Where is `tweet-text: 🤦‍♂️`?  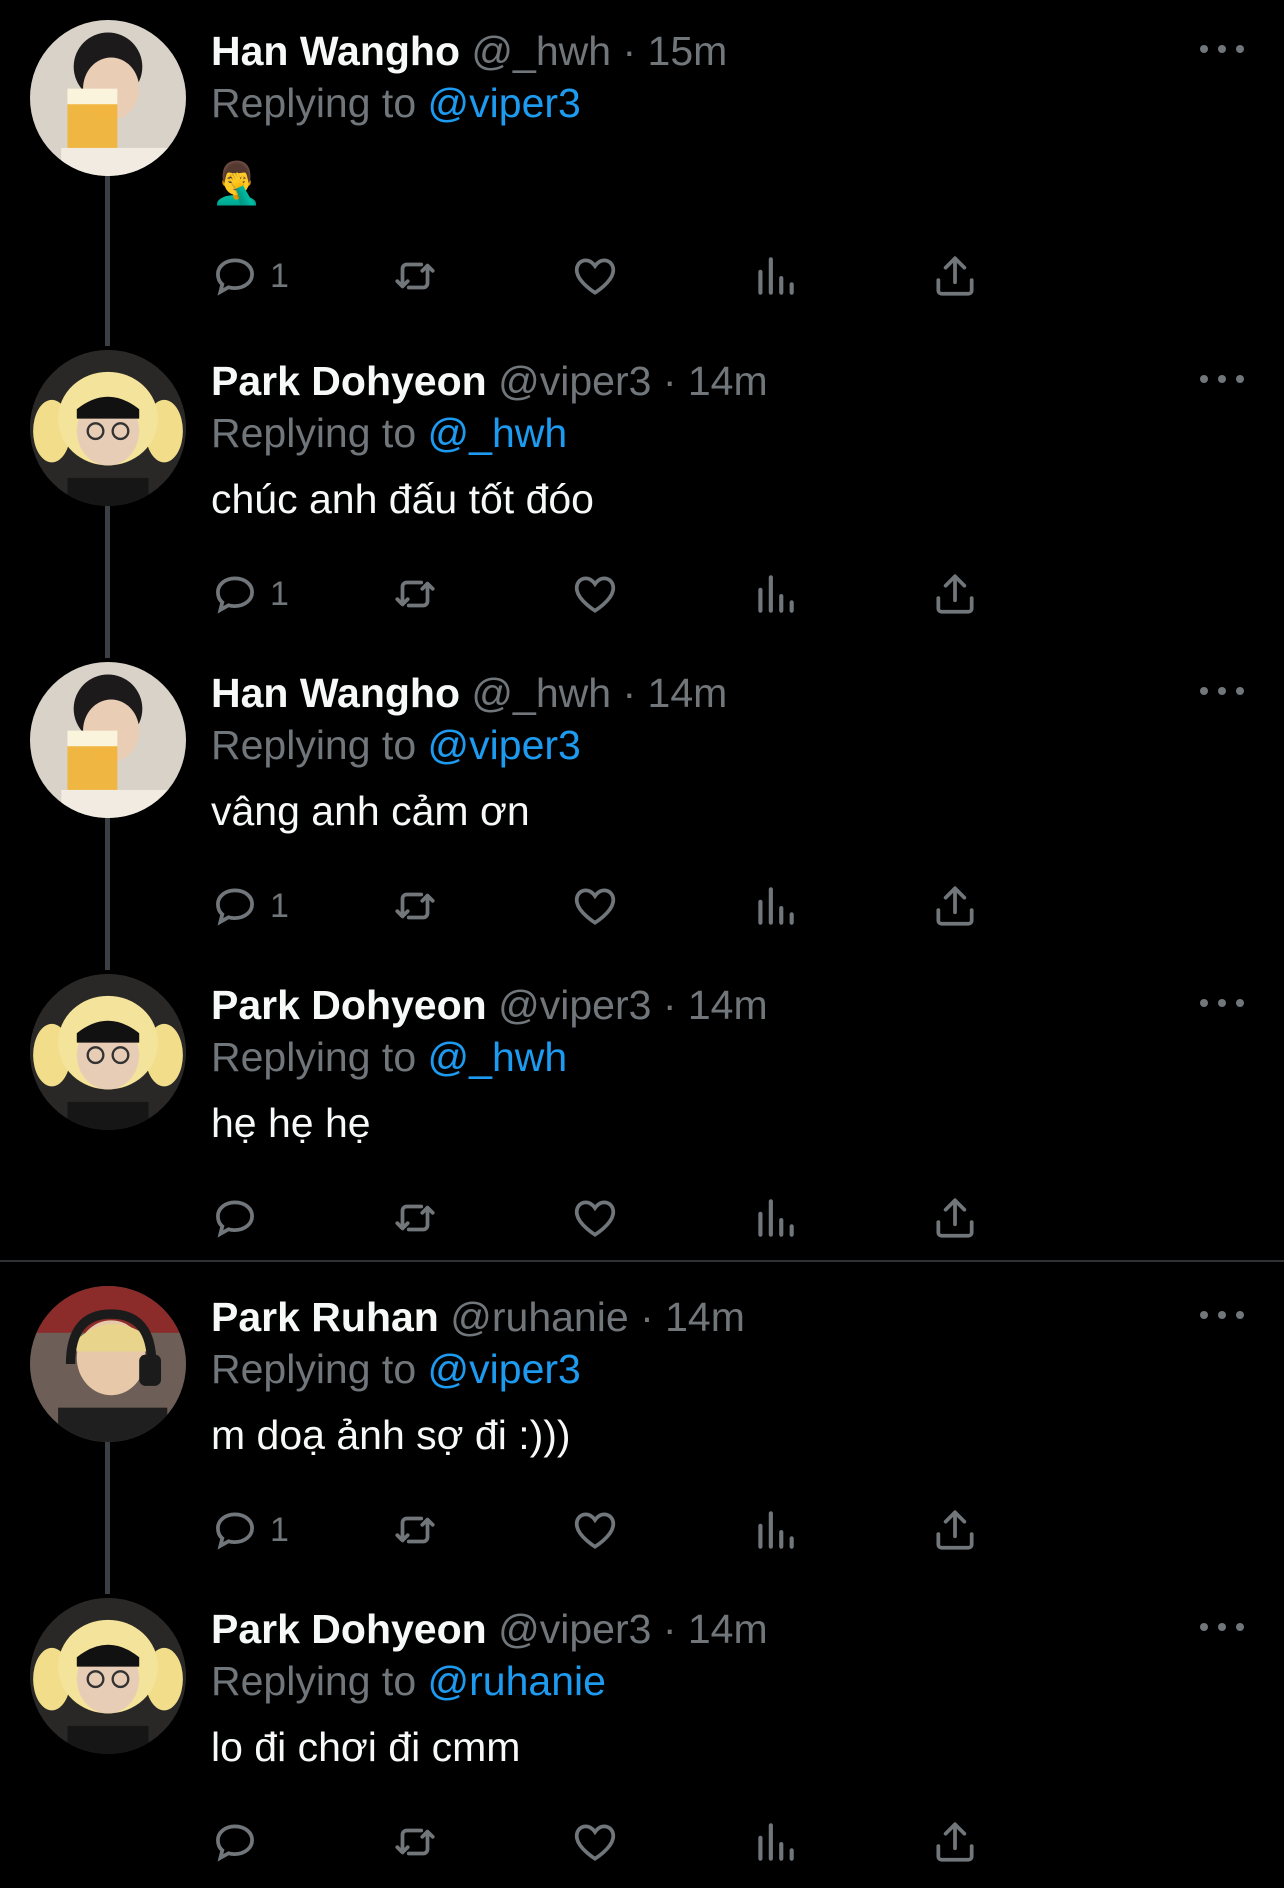
tweet-text: 🤦‍♂️ is located at coordinates (237, 183).